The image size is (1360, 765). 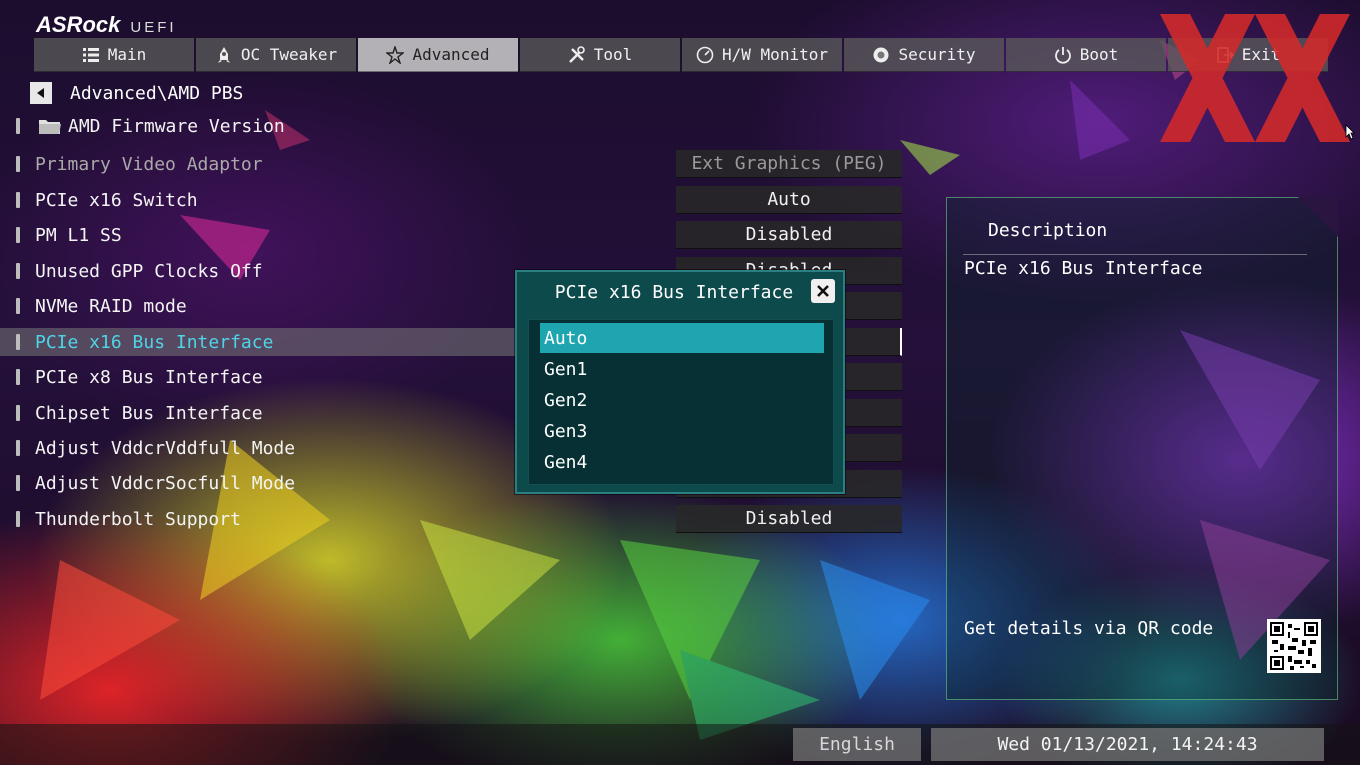 I want to click on setting-row-amd-firmware-version: AMD Firmware Version, so click(x=260, y=126).